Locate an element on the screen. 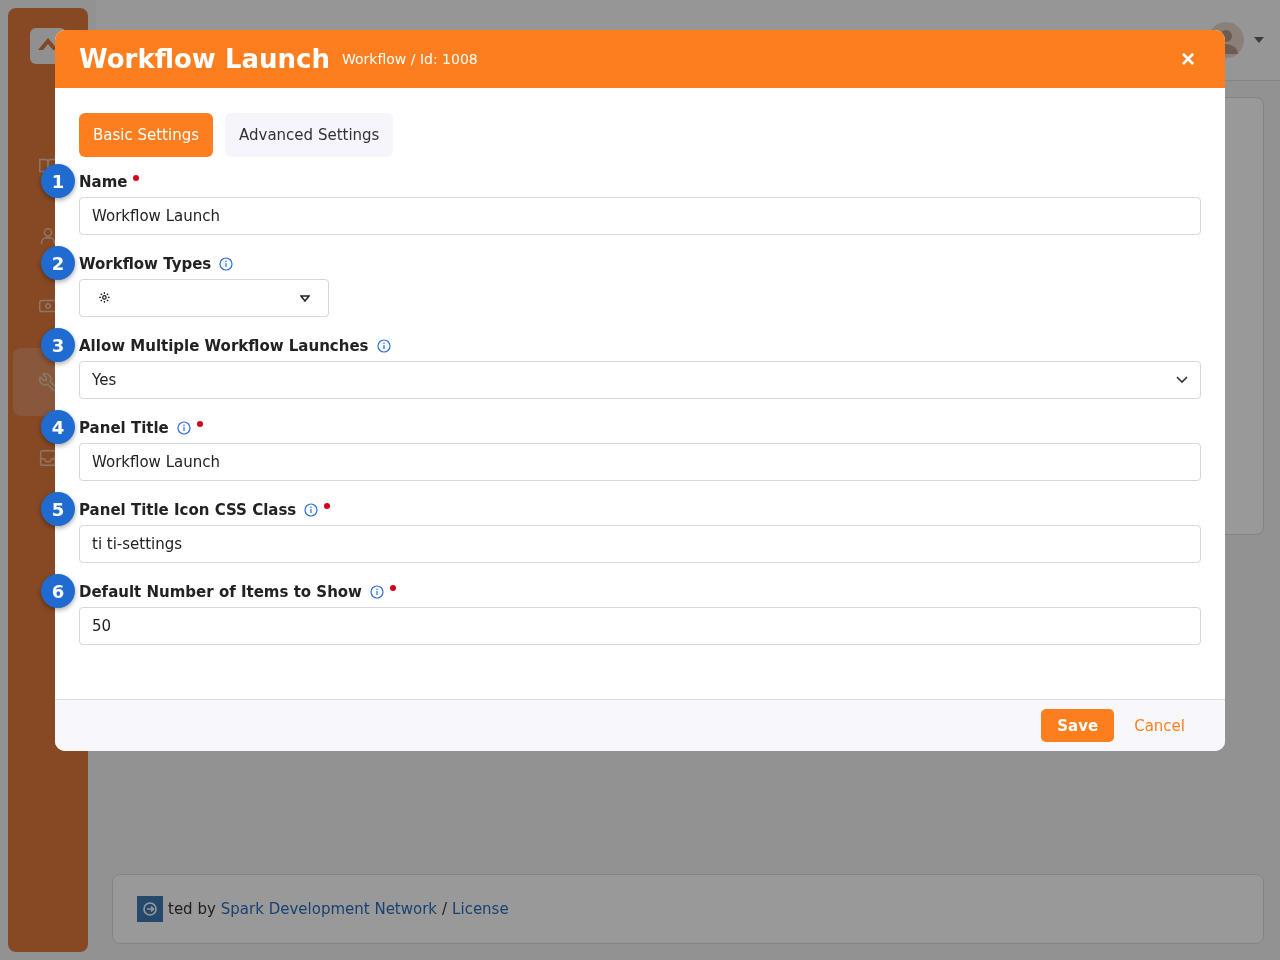  modal-title: Workflow Launch is located at coordinates (204, 59).